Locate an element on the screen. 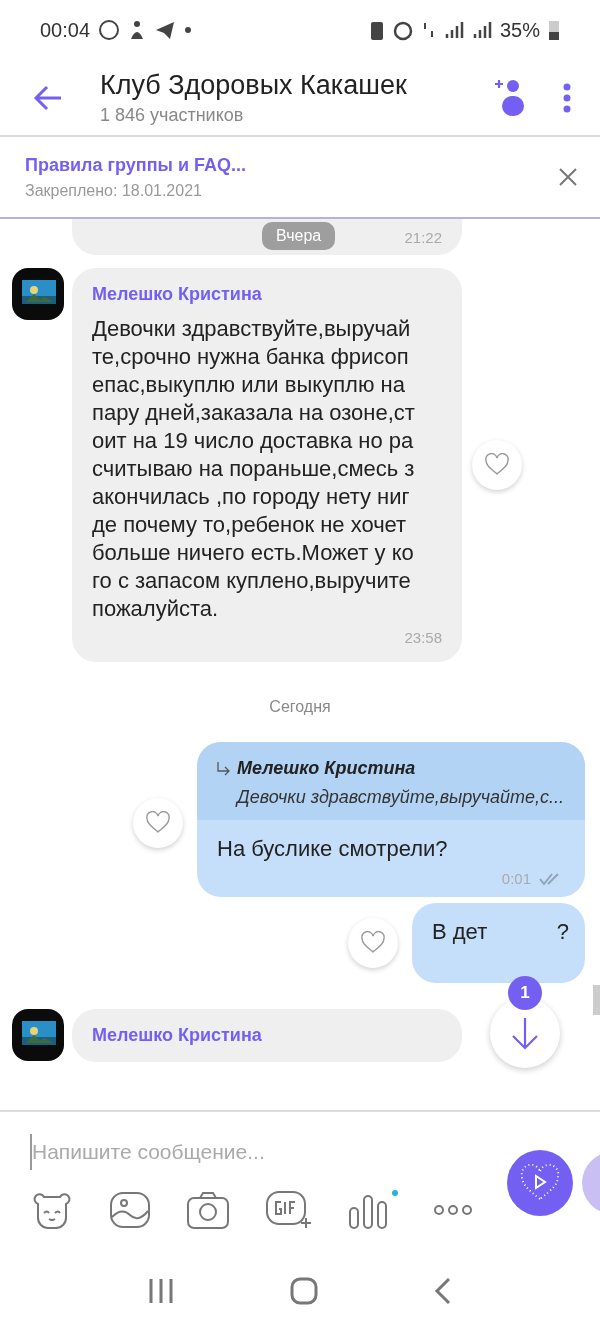 Image resolution: width=600 pixels, height=1332 pixels. voice-button is located at coordinates (373, 1210).